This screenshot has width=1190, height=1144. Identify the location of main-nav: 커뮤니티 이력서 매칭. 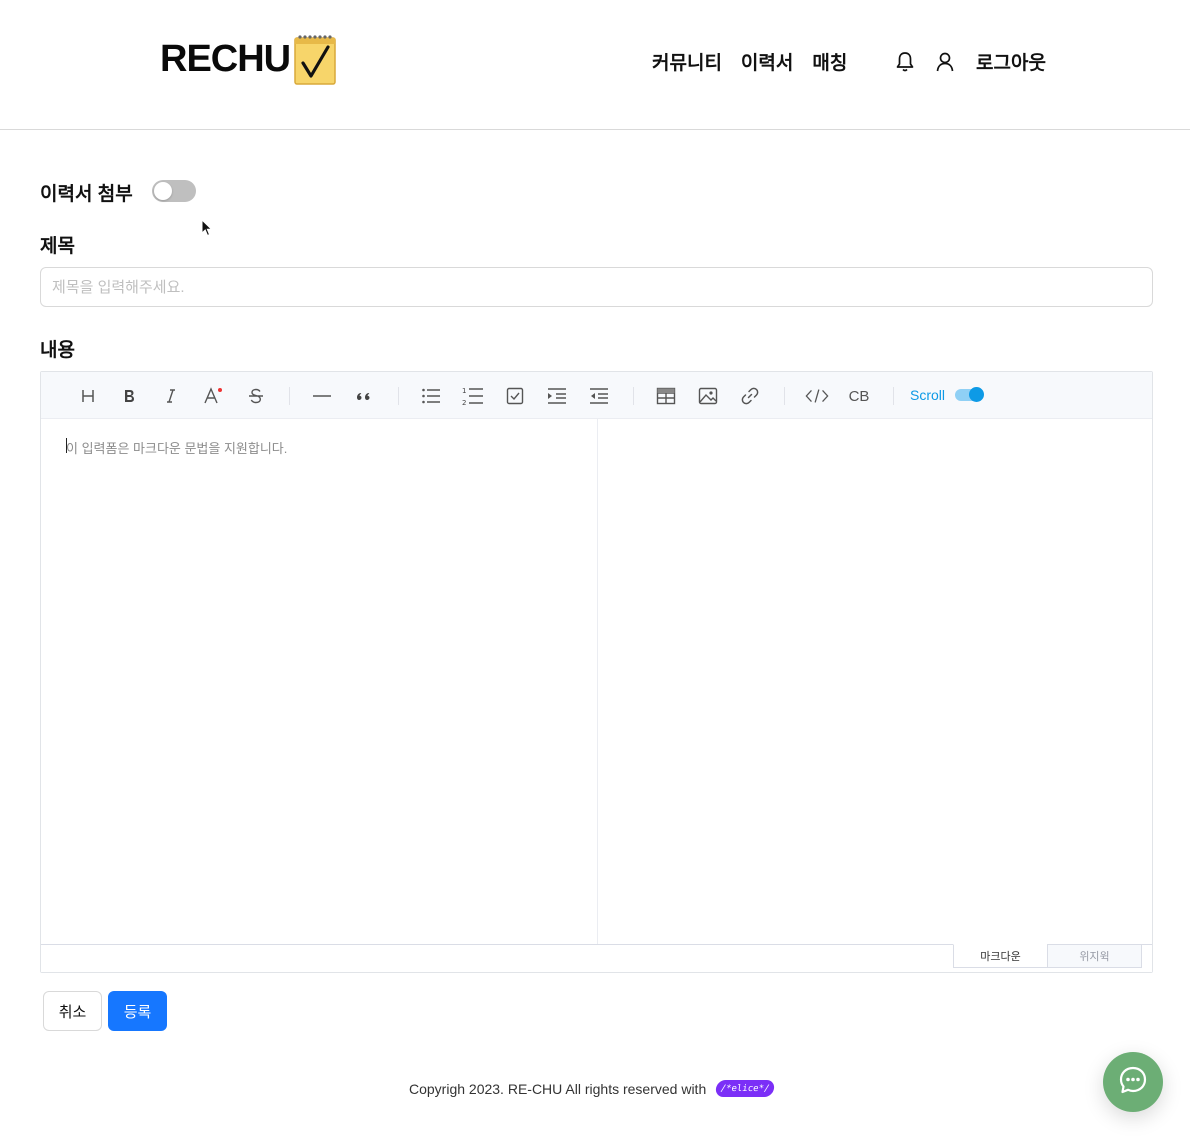
(749, 61).